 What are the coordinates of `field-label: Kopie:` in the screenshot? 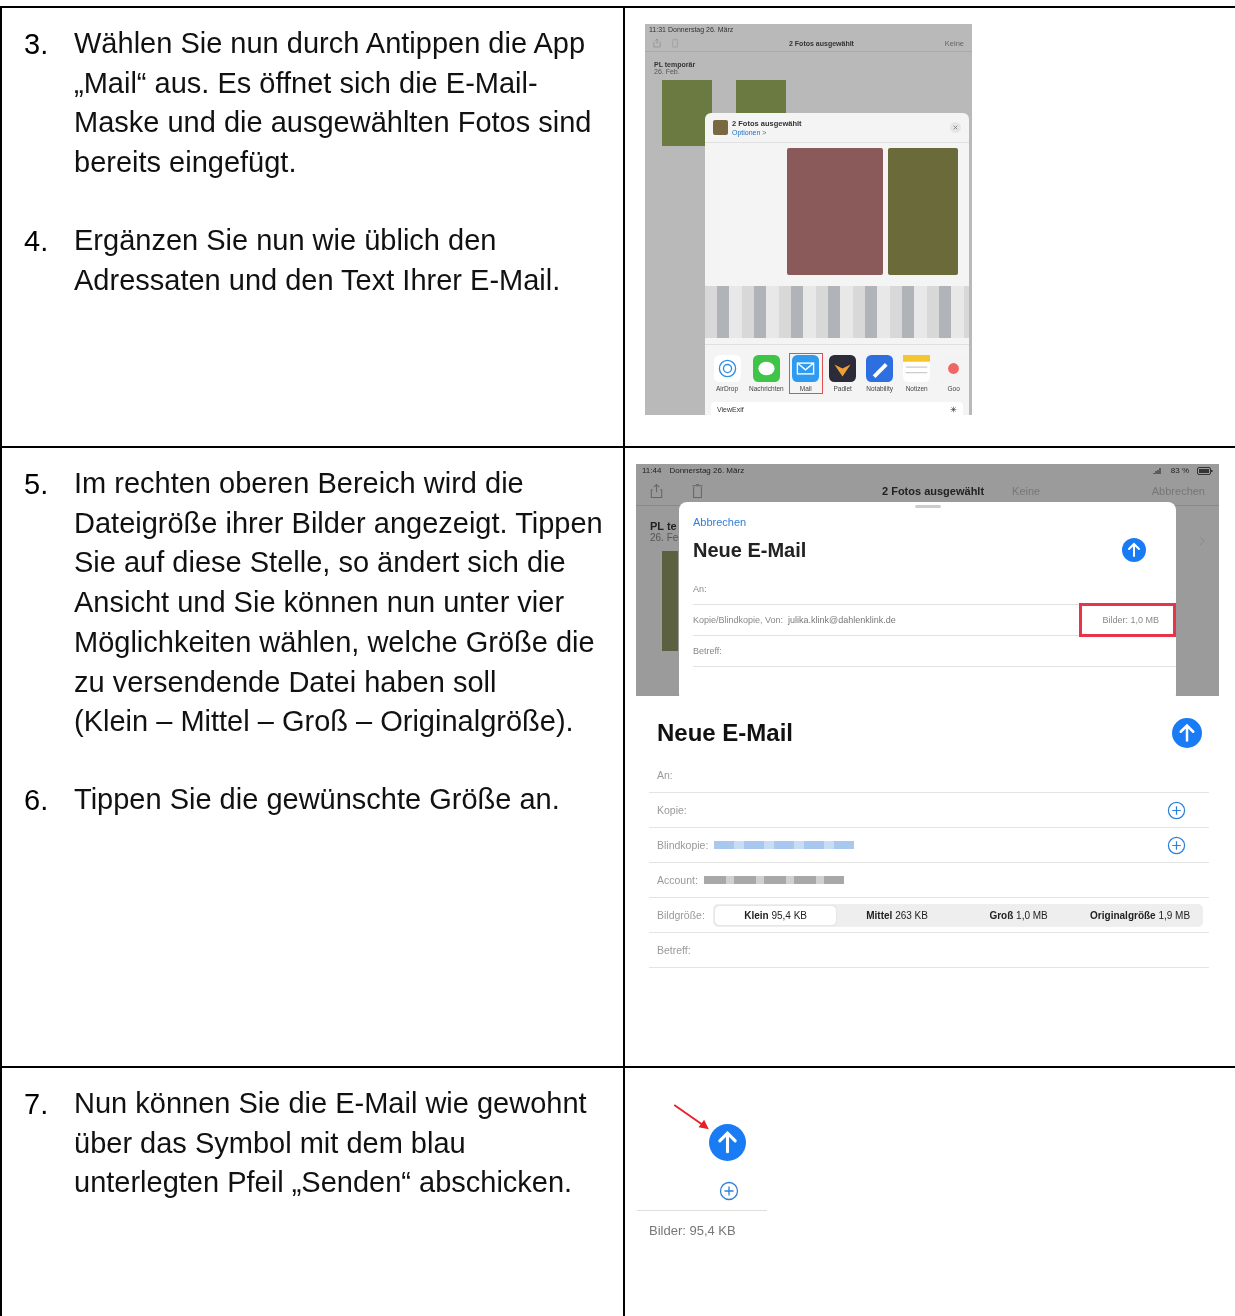 It's located at (672, 810).